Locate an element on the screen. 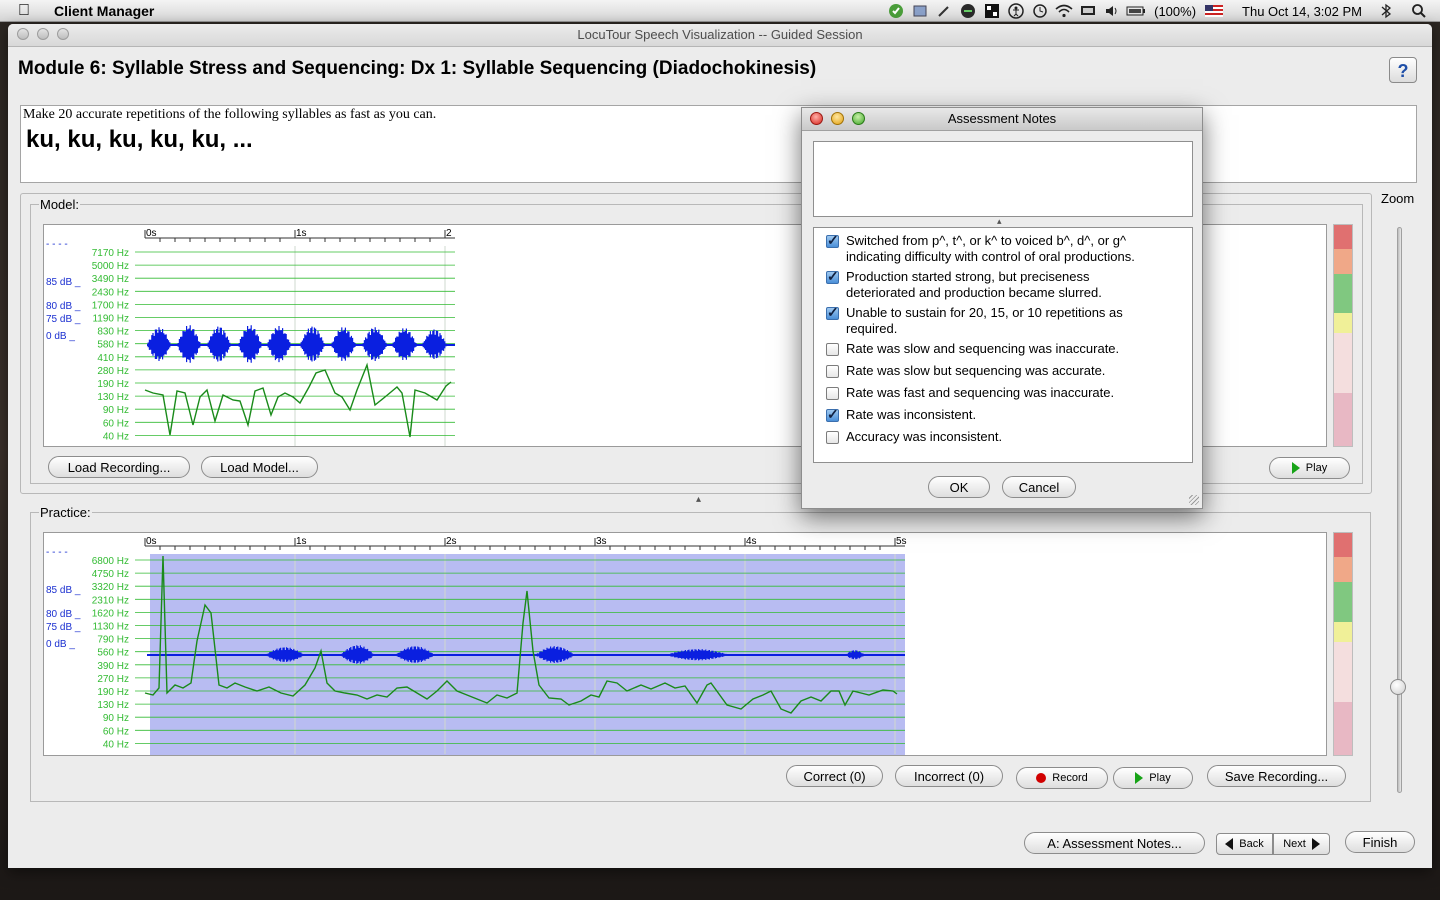  record-label: Record is located at coordinates (1070, 778).